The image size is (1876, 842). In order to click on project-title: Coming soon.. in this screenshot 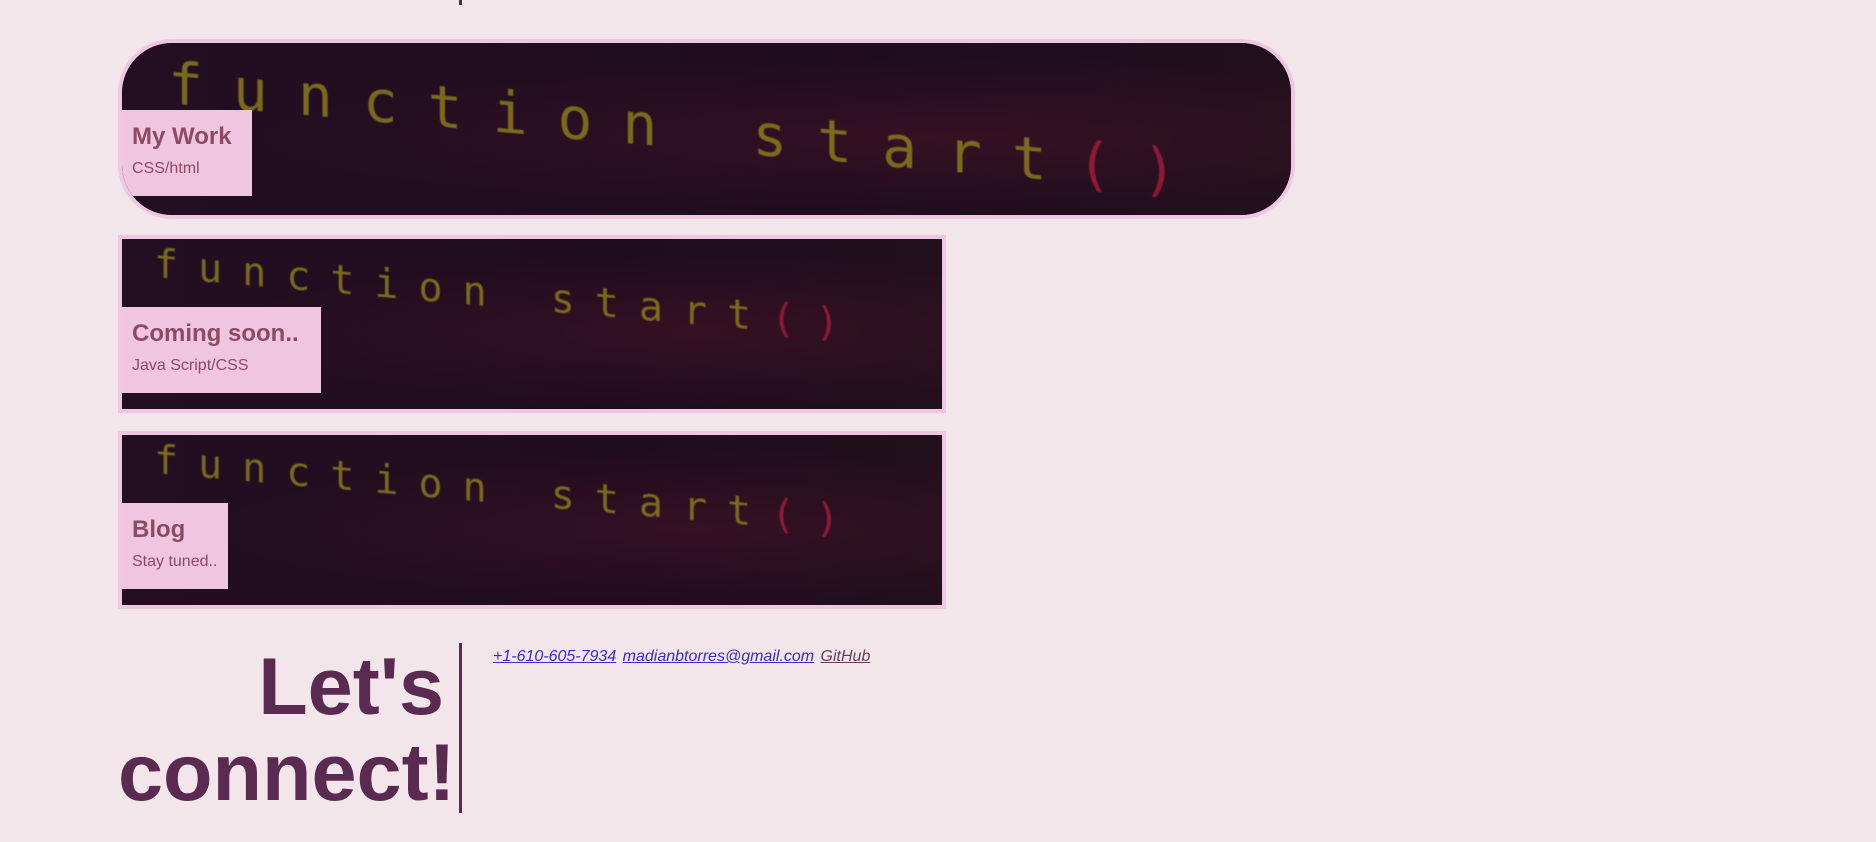, I will do `click(215, 333)`.